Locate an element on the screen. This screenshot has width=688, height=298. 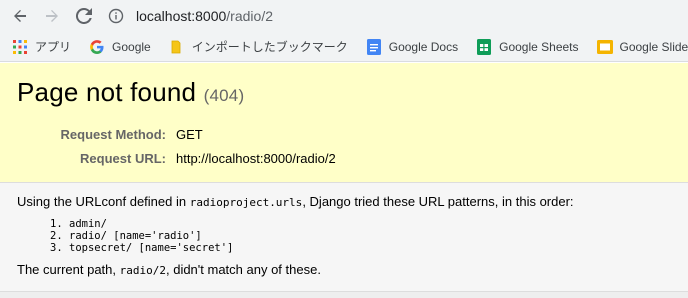
url-pattern-item: admin/ is located at coordinates (370, 224).